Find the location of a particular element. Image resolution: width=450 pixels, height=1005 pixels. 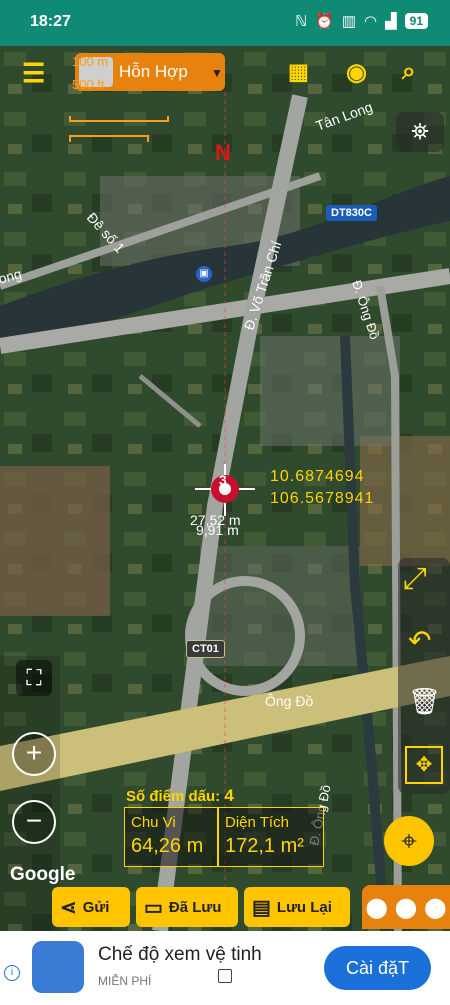

globe-pin-icon: ◉ is located at coordinates (356, 72).